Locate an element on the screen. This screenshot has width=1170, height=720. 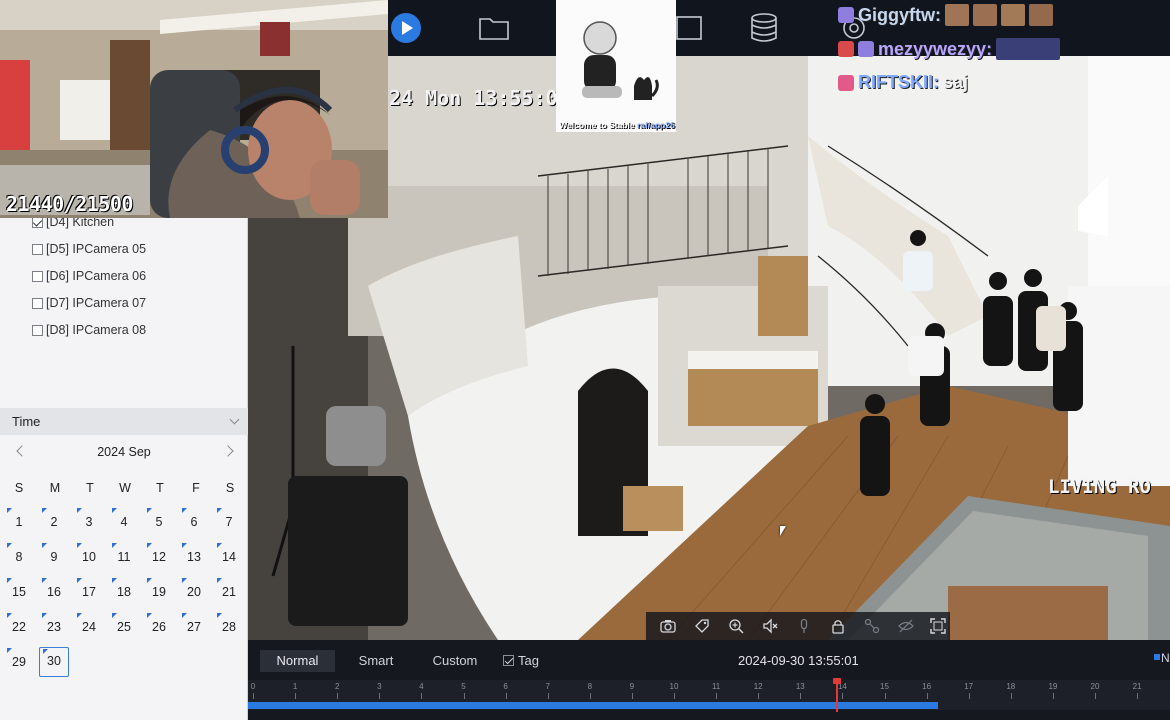
mute-icon is located at coordinates (770, 626).